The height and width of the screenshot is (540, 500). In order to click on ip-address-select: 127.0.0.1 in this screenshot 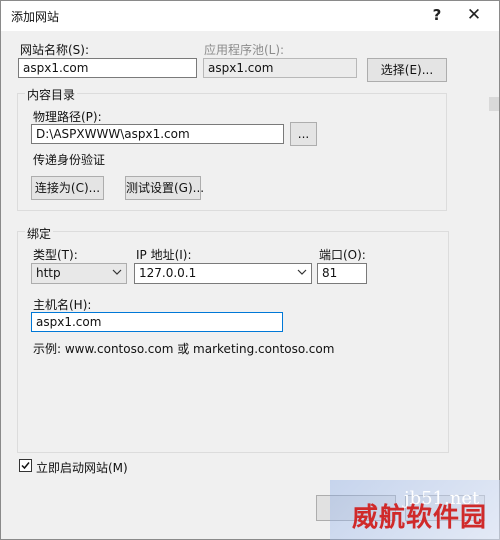, I will do `click(223, 273)`.